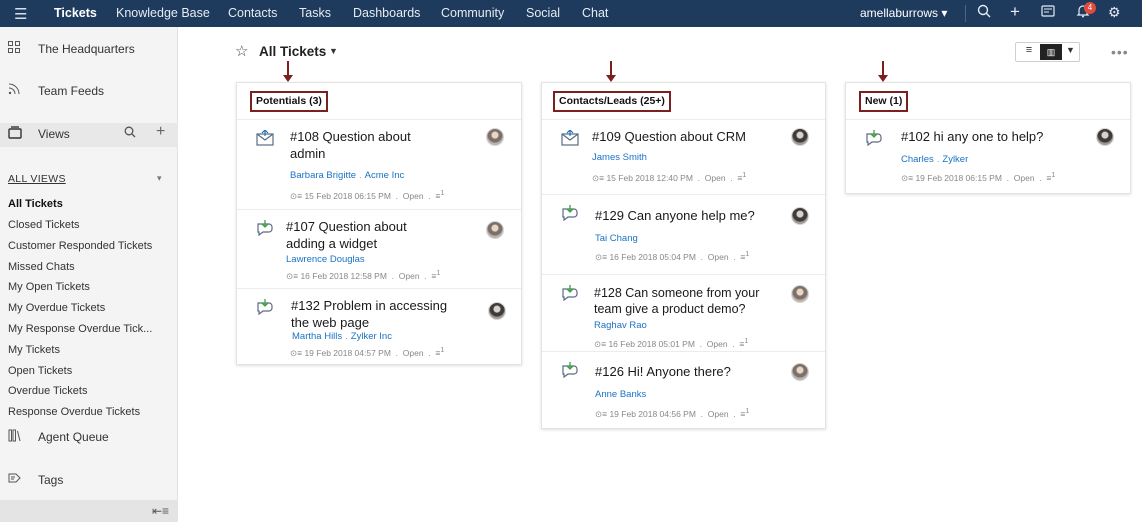  I want to click on menu-icon: ☰, so click(20, 14).